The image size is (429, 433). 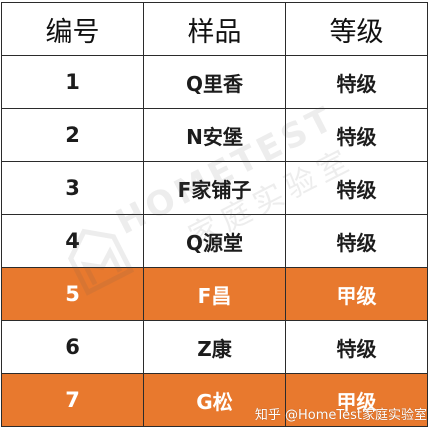 I want to click on table-row: 4 Q源堂 特级, so click(x=214, y=241).